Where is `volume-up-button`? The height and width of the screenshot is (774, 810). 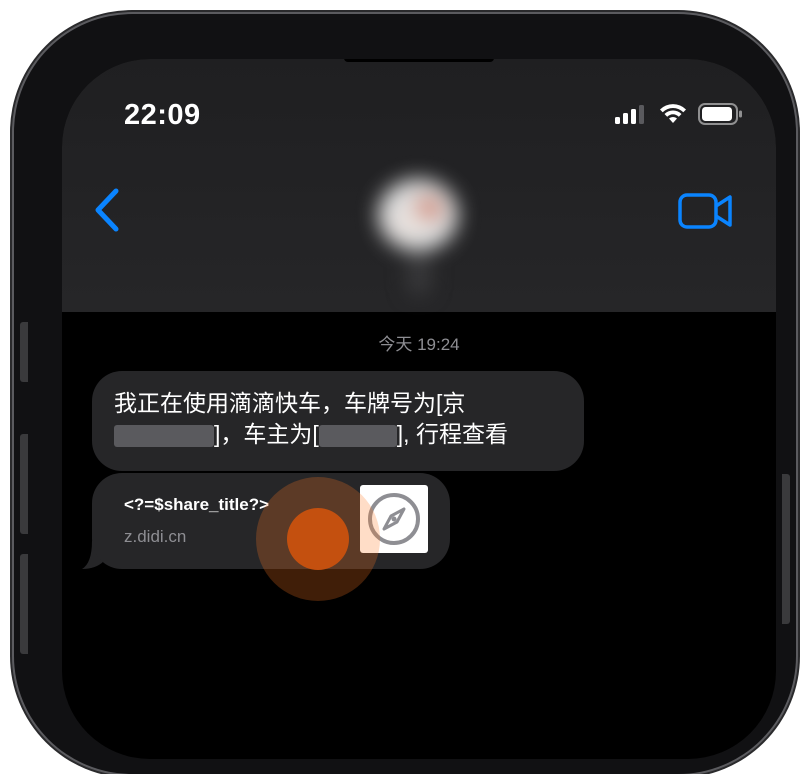 volume-up-button is located at coordinates (24, 484).